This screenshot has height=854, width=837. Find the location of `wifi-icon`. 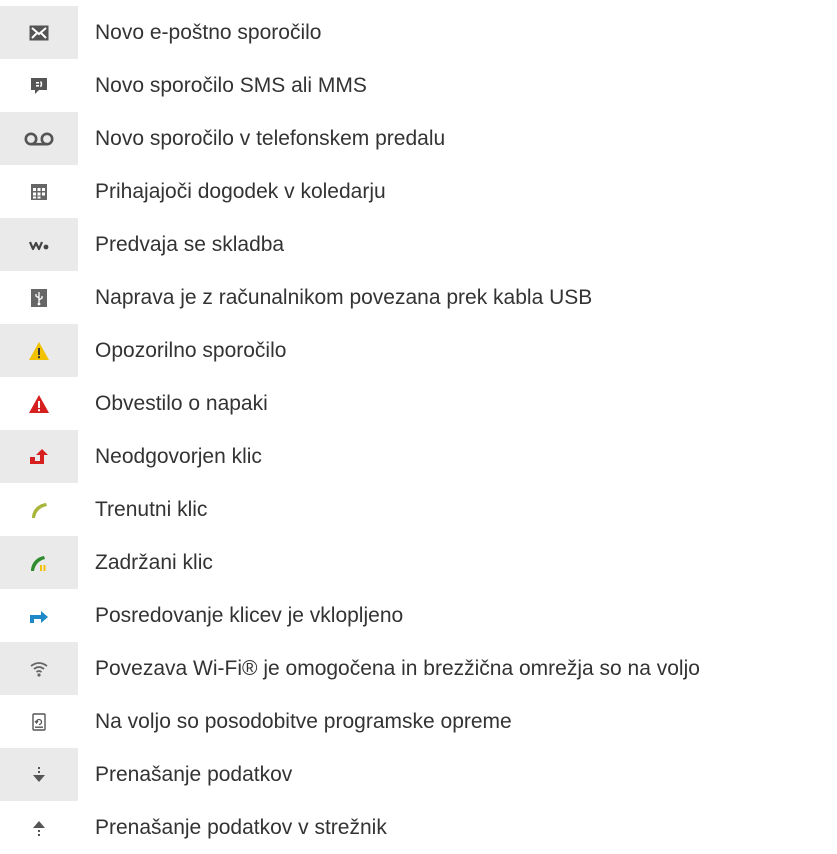

wifi-icon is located at coordinates (39, 669).